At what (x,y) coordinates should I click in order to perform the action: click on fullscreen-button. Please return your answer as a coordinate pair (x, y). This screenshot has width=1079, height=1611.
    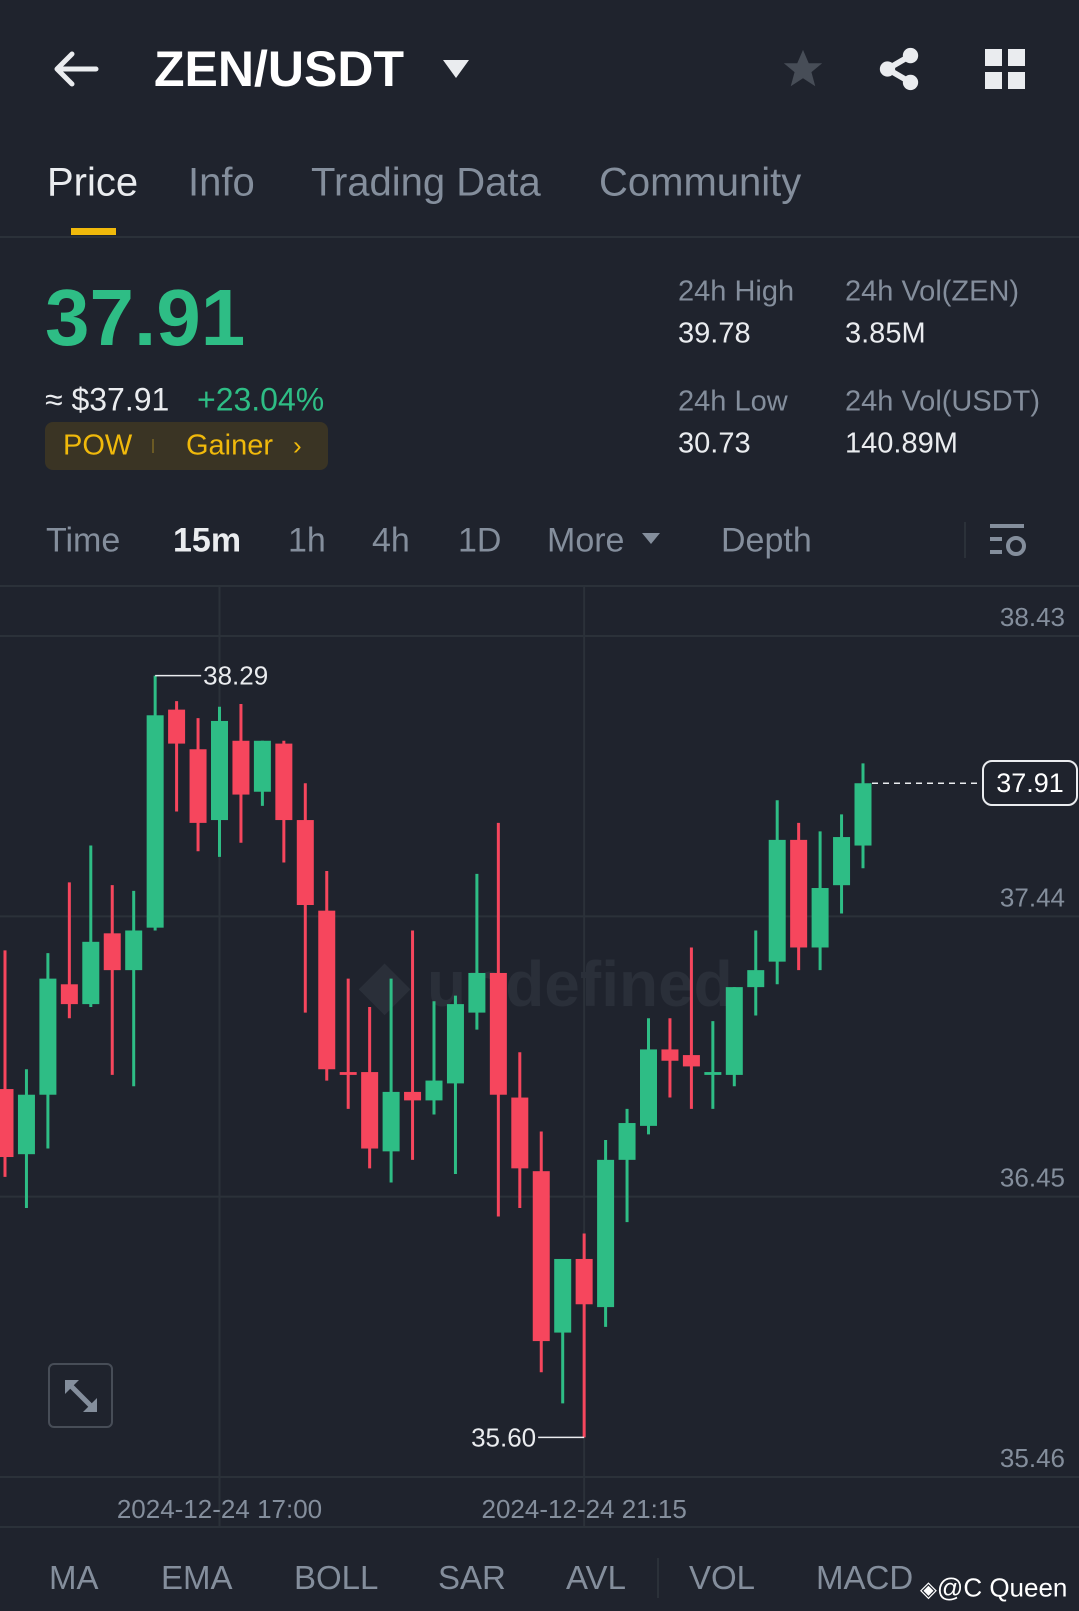
    Looking at the image, I should click on (80, 1395).